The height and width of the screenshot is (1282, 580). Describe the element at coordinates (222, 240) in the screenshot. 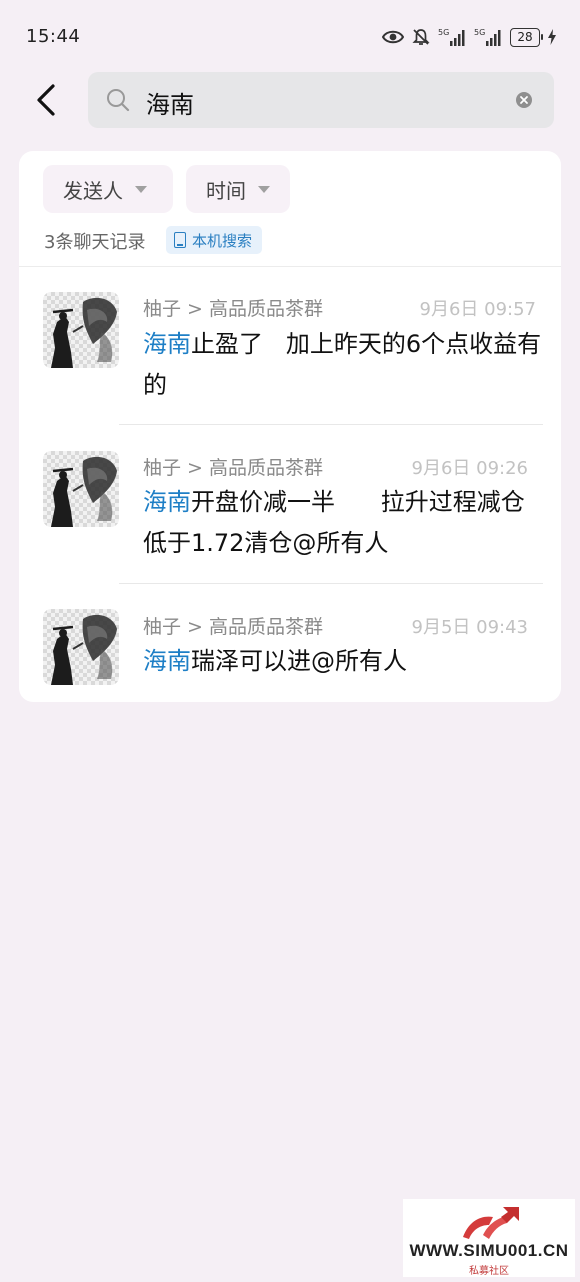

I see `local-search-label: 本机搜索` at that location.